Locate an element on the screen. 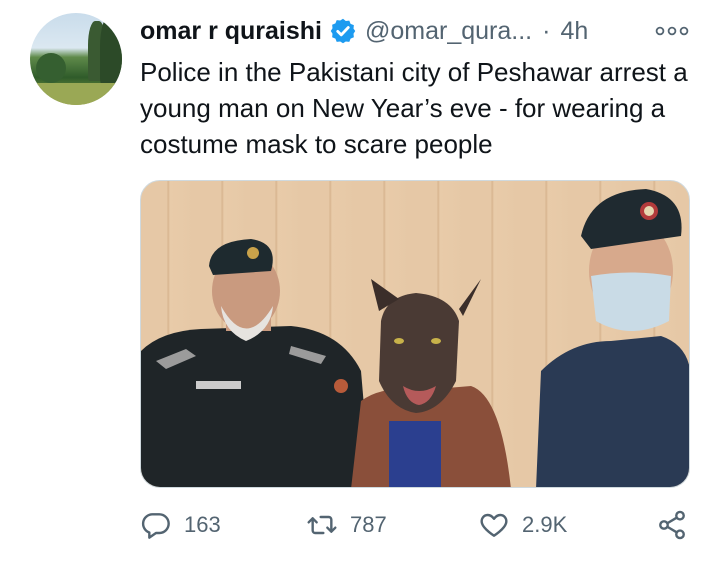 This screenshot has width=720, height=566. like-count: 2.9K is located at coordinates (545, 524).